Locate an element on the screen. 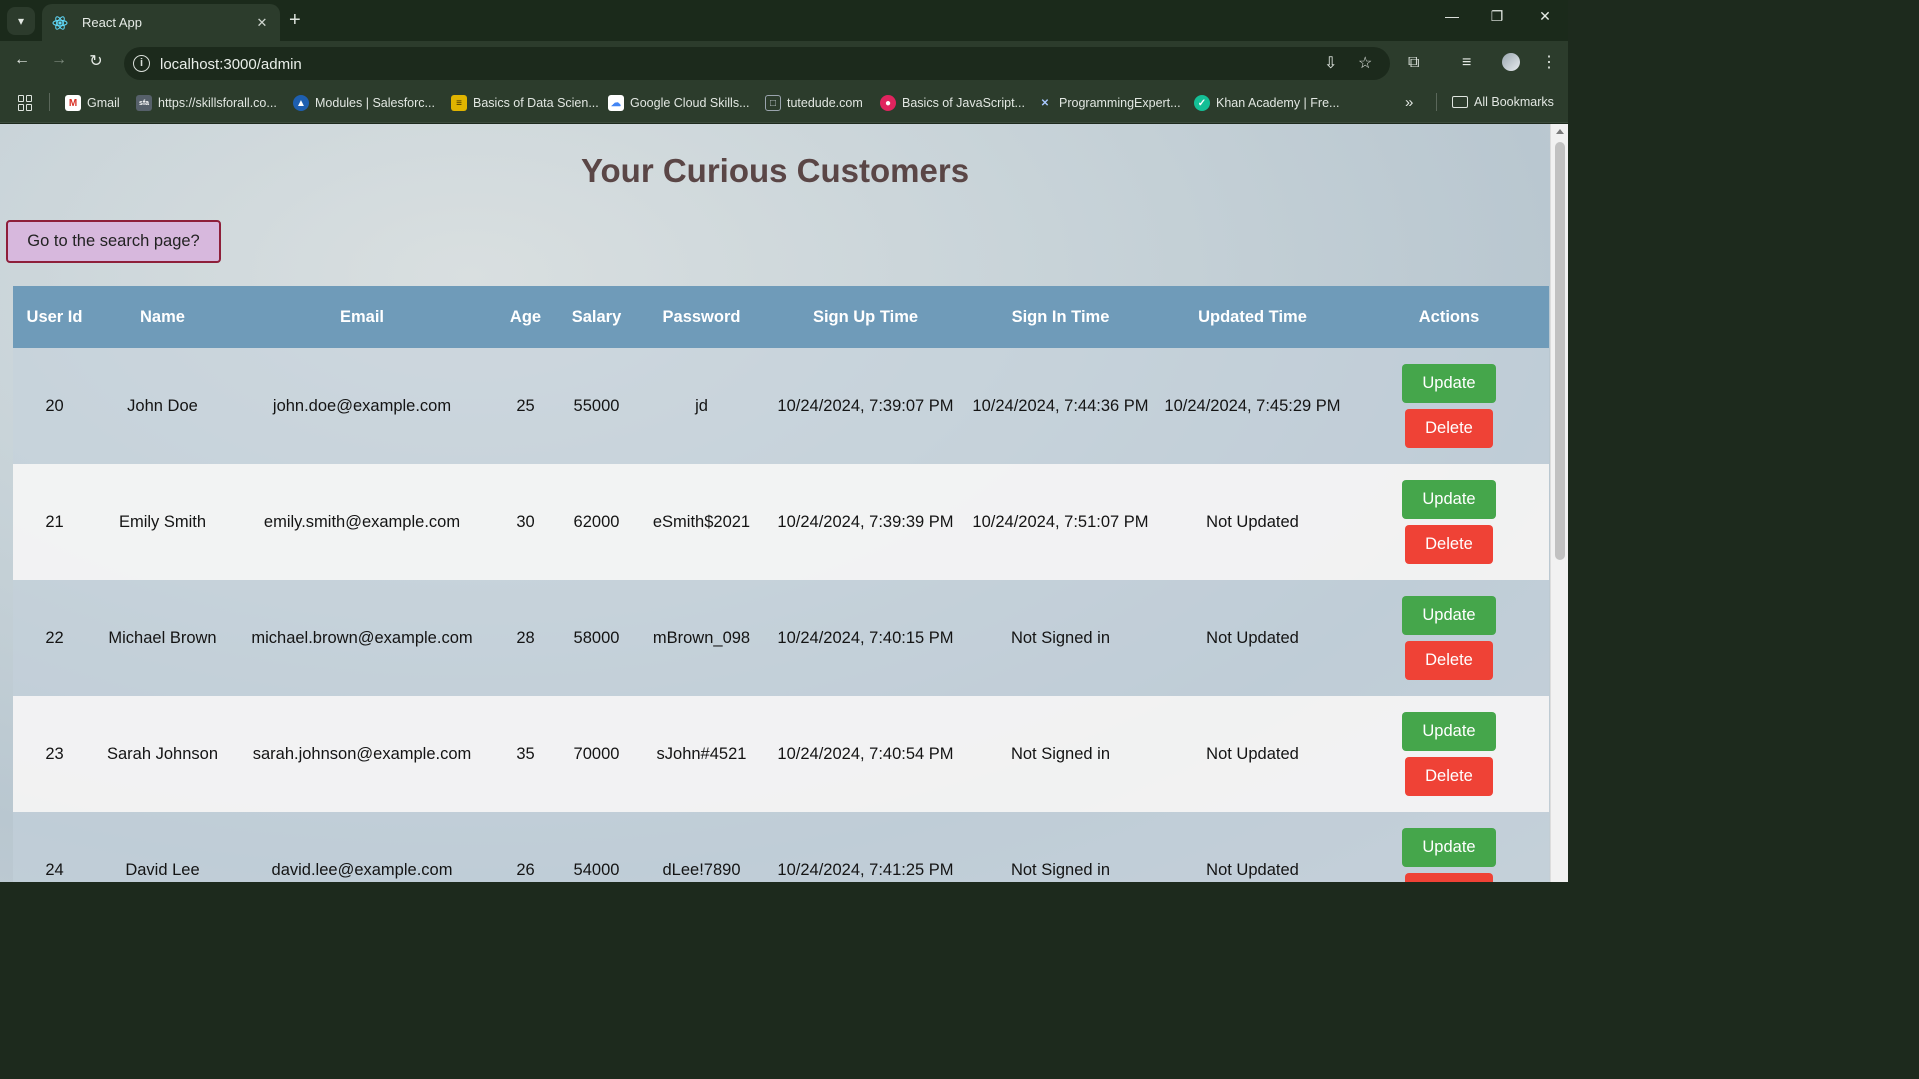 The width and height of the screenshot is (1919, 1079). tab-close-icon: ✕ is located at coordinates (262, 23).